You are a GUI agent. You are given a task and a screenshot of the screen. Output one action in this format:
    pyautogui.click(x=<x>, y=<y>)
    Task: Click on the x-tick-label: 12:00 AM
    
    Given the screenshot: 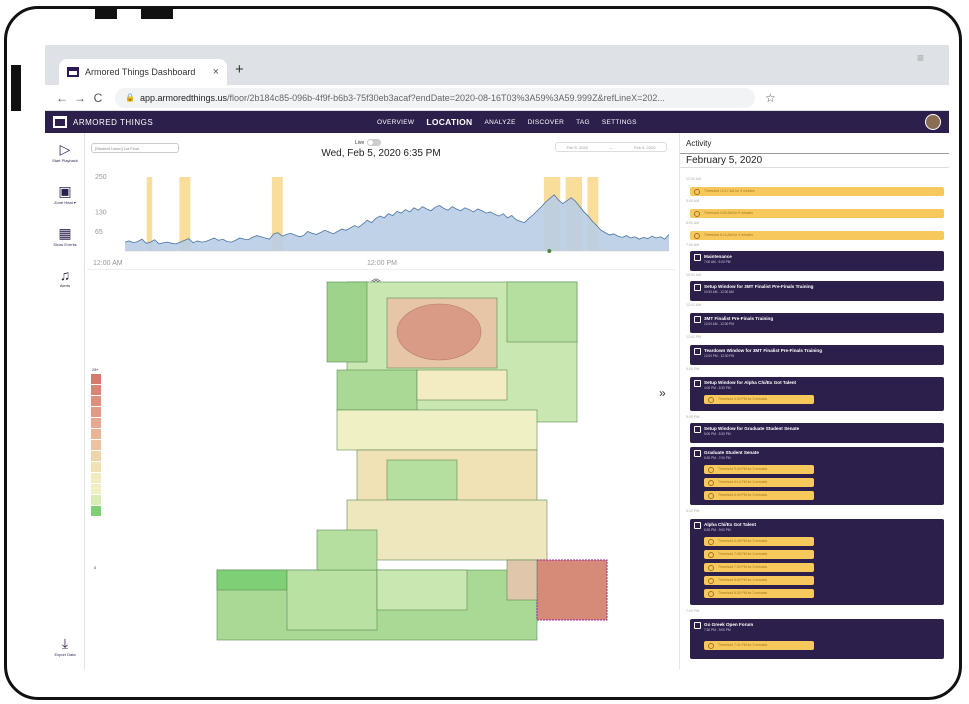 What is the action you would take?
    pyautogui.click(x=108, y=263)
    